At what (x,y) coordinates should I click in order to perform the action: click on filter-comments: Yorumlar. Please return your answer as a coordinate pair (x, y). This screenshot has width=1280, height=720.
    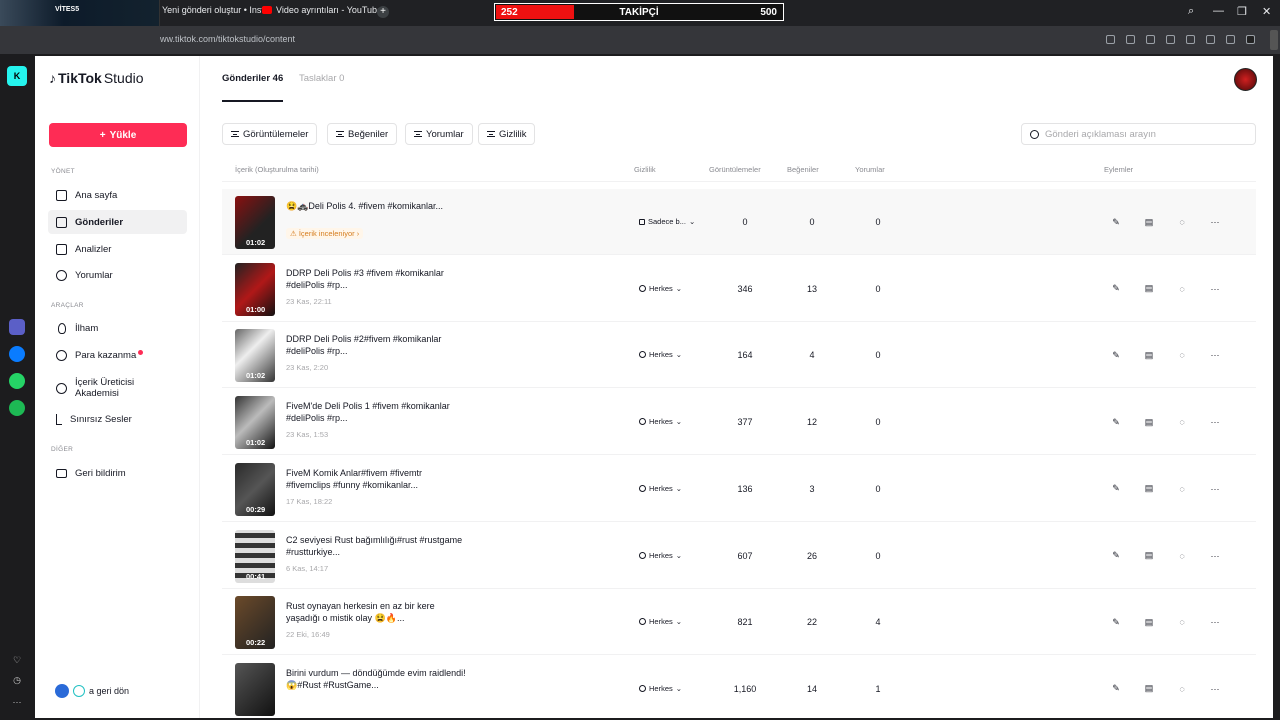
    Looking at the image, I should click on (439, 134).